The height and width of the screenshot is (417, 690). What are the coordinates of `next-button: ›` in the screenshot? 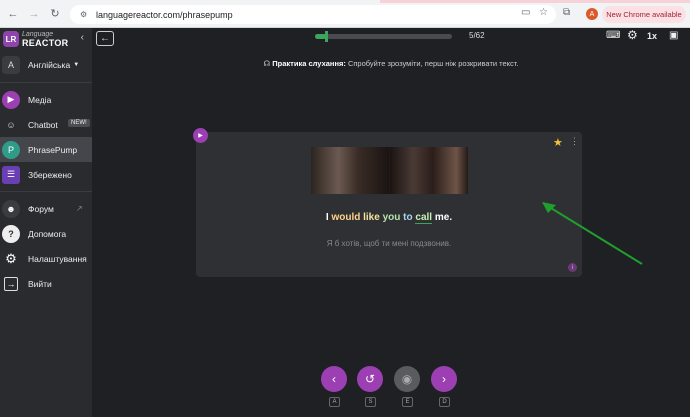 It's located at (444, 379).